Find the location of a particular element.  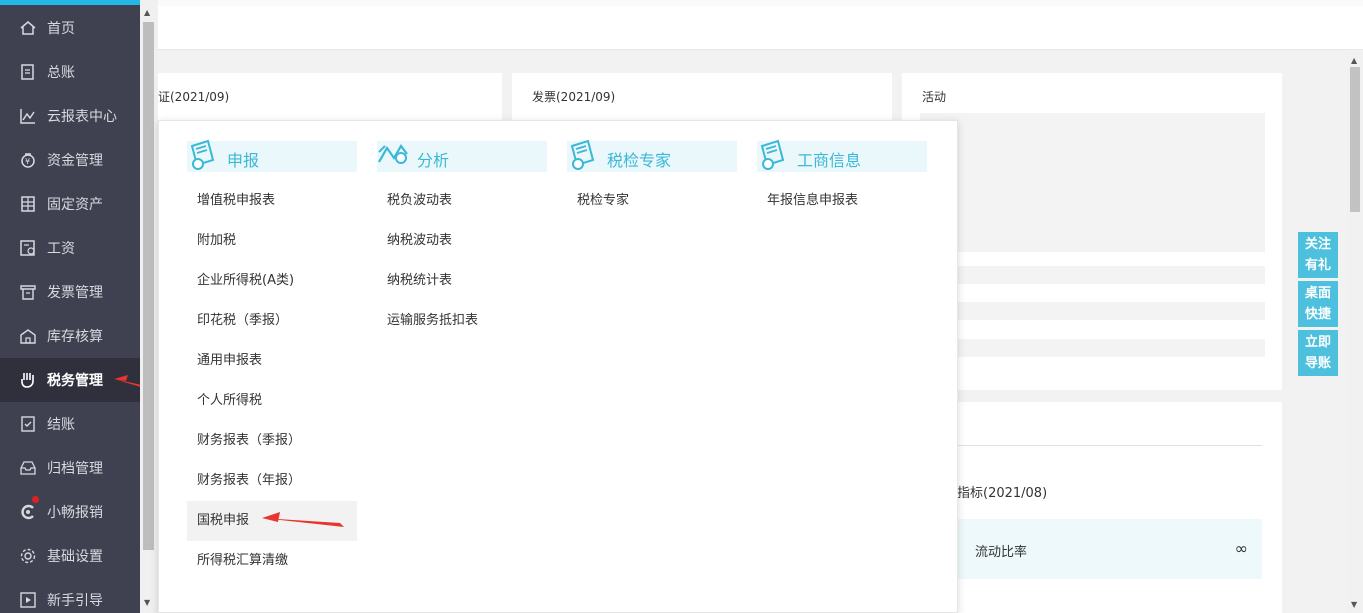

menu-item-income-tax-settlement: 所得税汇算清缴 is located at coordinates (272, 561).